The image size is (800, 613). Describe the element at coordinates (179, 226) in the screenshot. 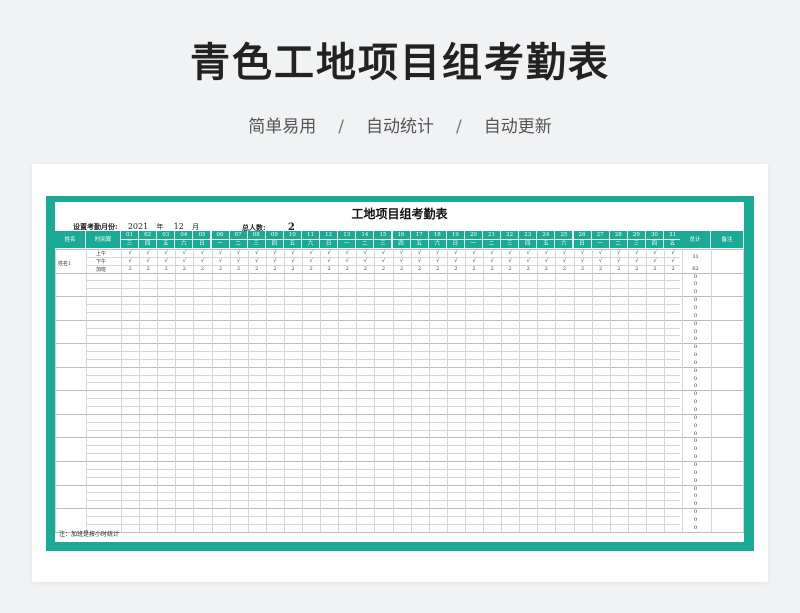

I see `month-value: 12` at that location.